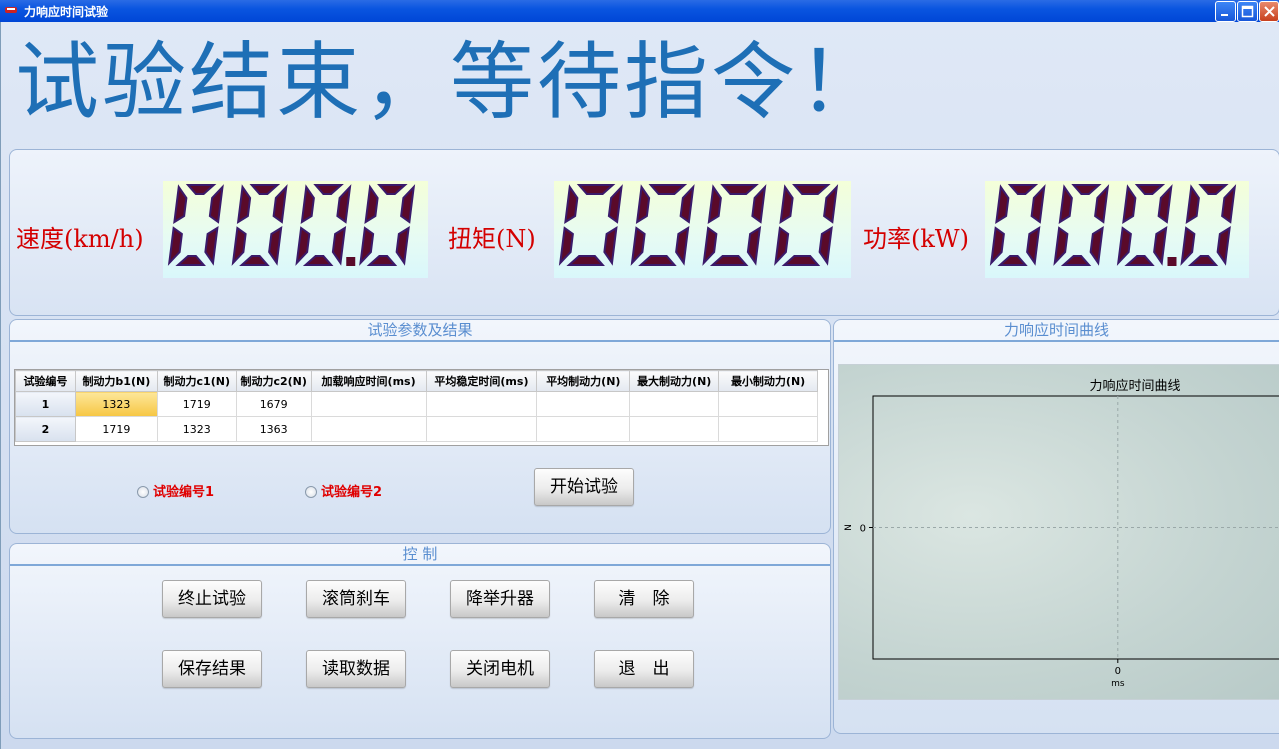 This screenshot has width=1279, height=749. What do you see at coordinates (356, 669) in the screenshot?
I see `read-data-button: 读取数据` at bounding box center [356, 669].